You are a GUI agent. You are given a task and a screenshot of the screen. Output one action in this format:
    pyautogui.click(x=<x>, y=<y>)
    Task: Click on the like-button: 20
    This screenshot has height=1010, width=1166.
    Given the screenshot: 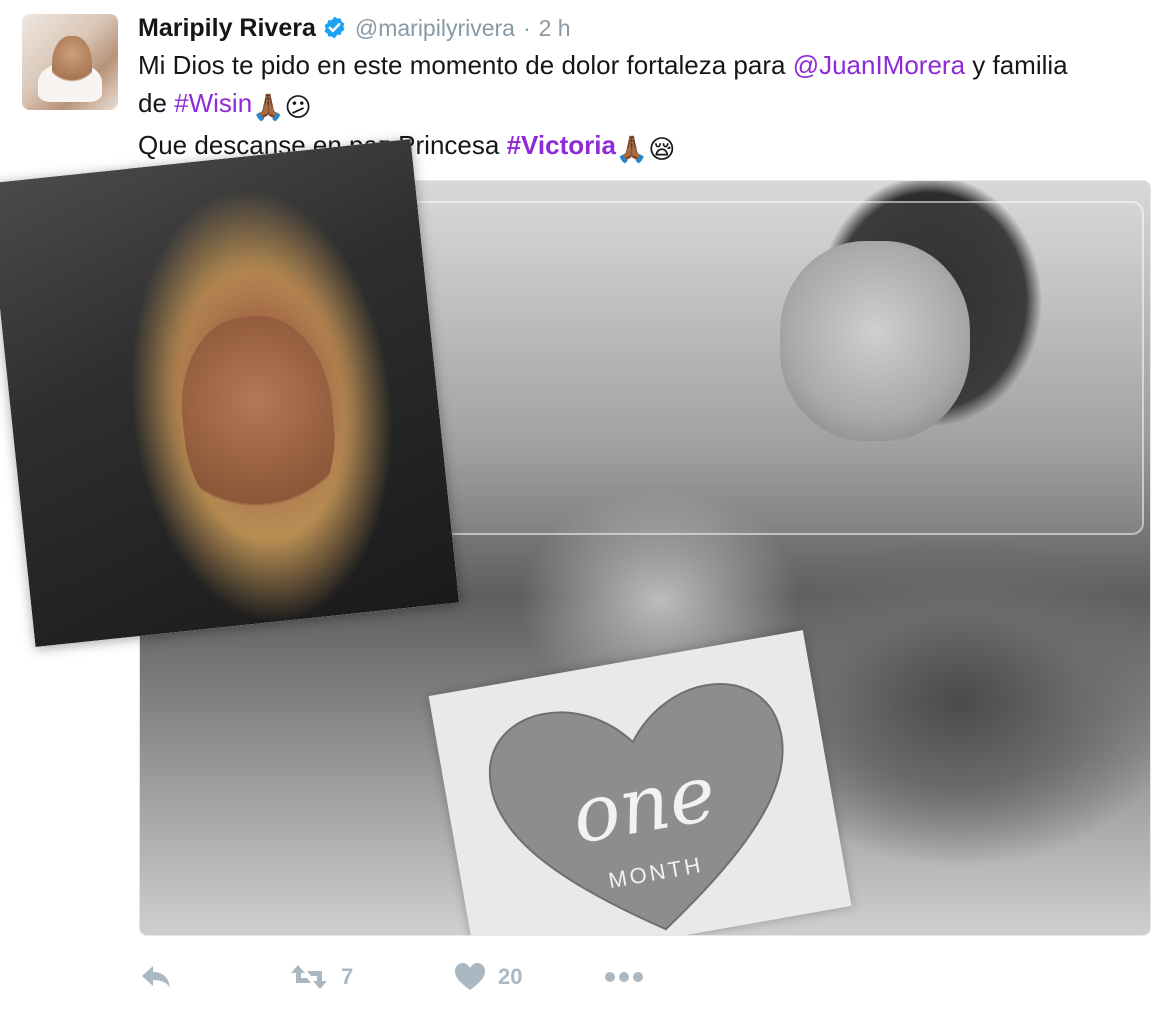 What is the action you would take?
    pyautogui.click(x=529, y=977)
    